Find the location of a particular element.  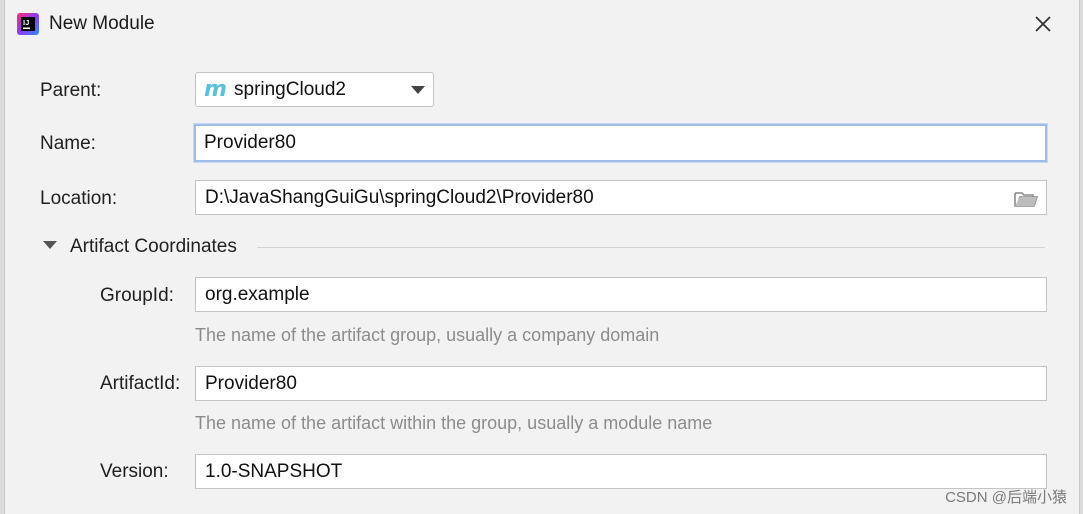

section-divider is located at coordinates (651, 247).